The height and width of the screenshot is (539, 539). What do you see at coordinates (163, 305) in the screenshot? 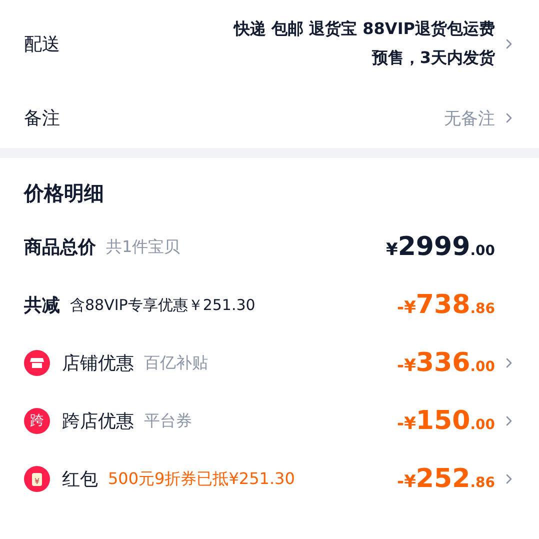
I see `price-note: 含88VIP专享优惠￥251.30` at bounding box center [163, 305].